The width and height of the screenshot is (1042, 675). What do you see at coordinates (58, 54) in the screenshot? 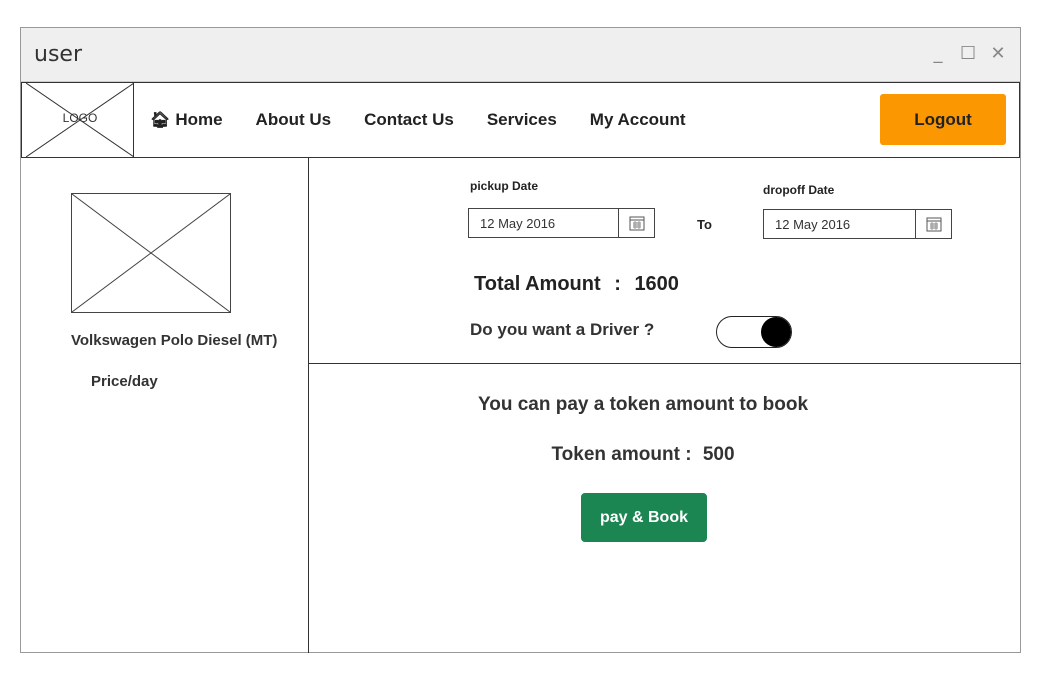
I see `window-title: user` at bounding box center [58, 54].